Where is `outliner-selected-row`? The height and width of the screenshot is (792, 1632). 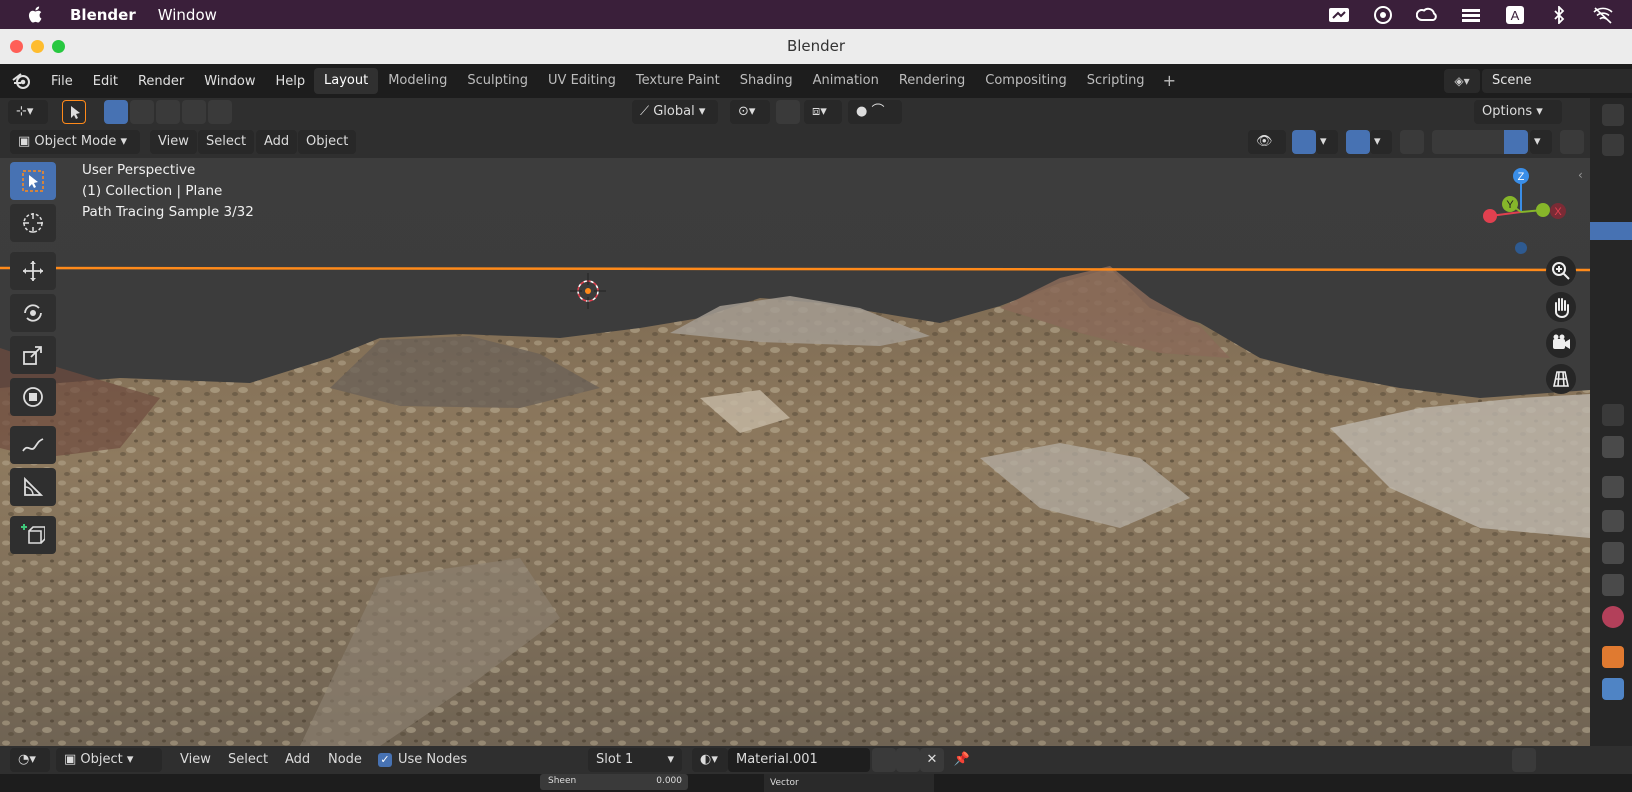 outliner-selected-row is located at coordinates (1611, 231).